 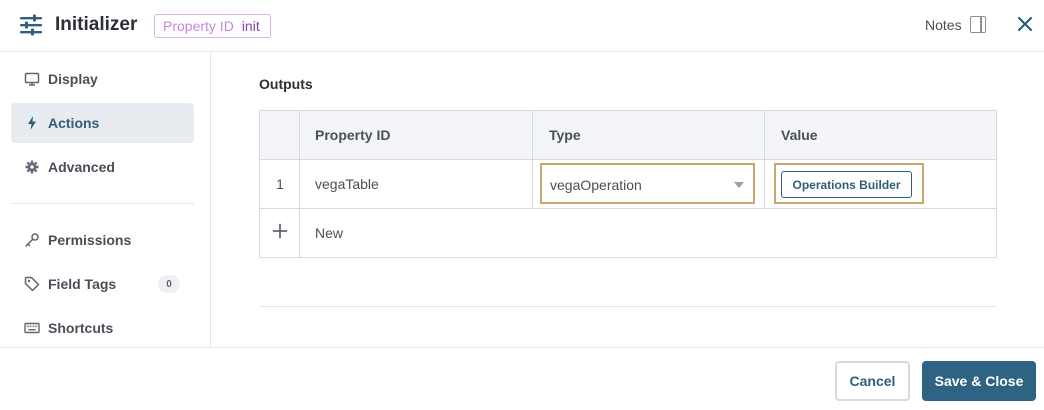 What do you see at coordinates (628, 306) in the screenshot?
I see `content-divider` at bounding box center [628, 306].